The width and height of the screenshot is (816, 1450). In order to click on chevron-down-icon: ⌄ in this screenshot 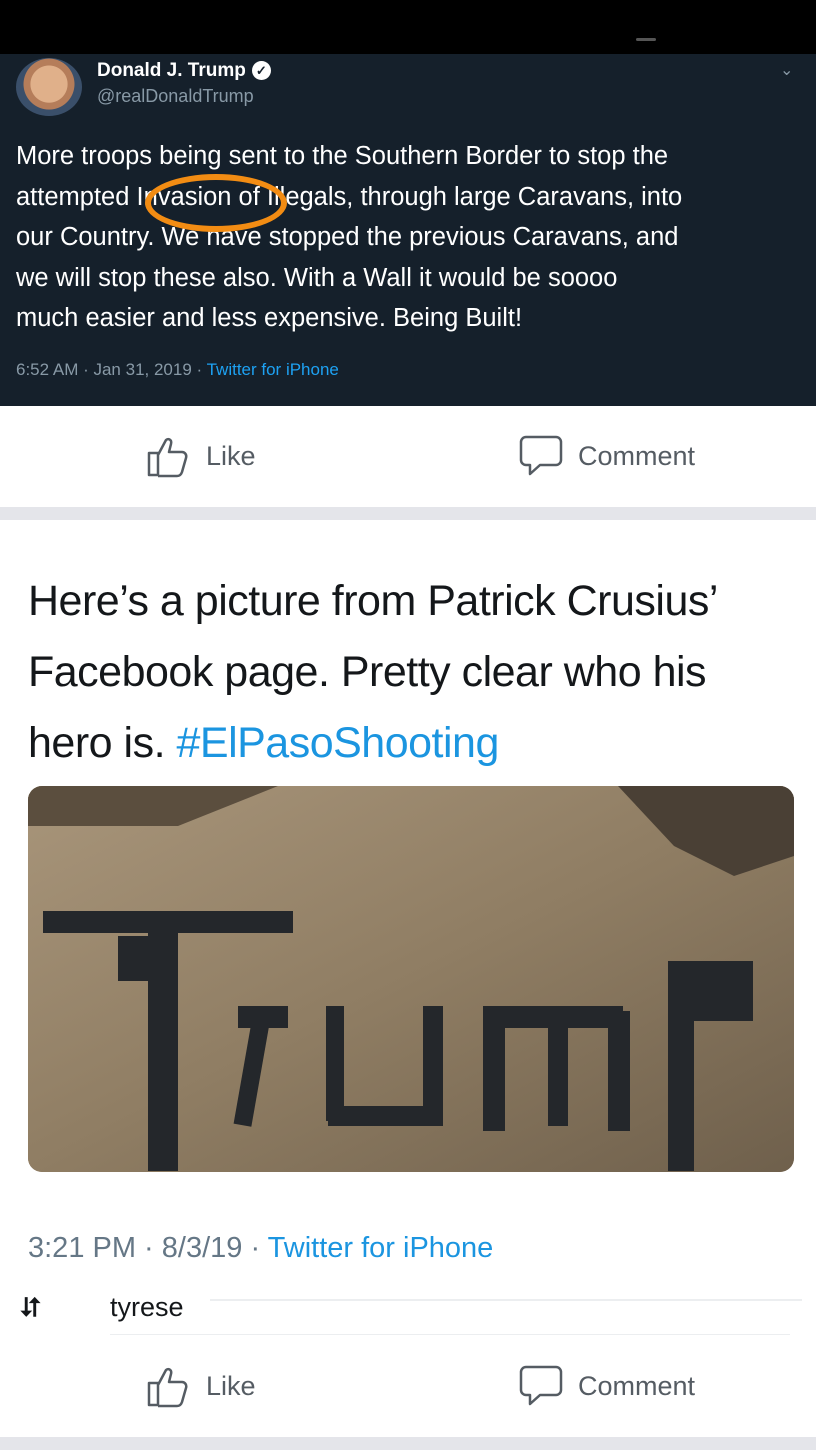, I will do `click(787, 70)`.